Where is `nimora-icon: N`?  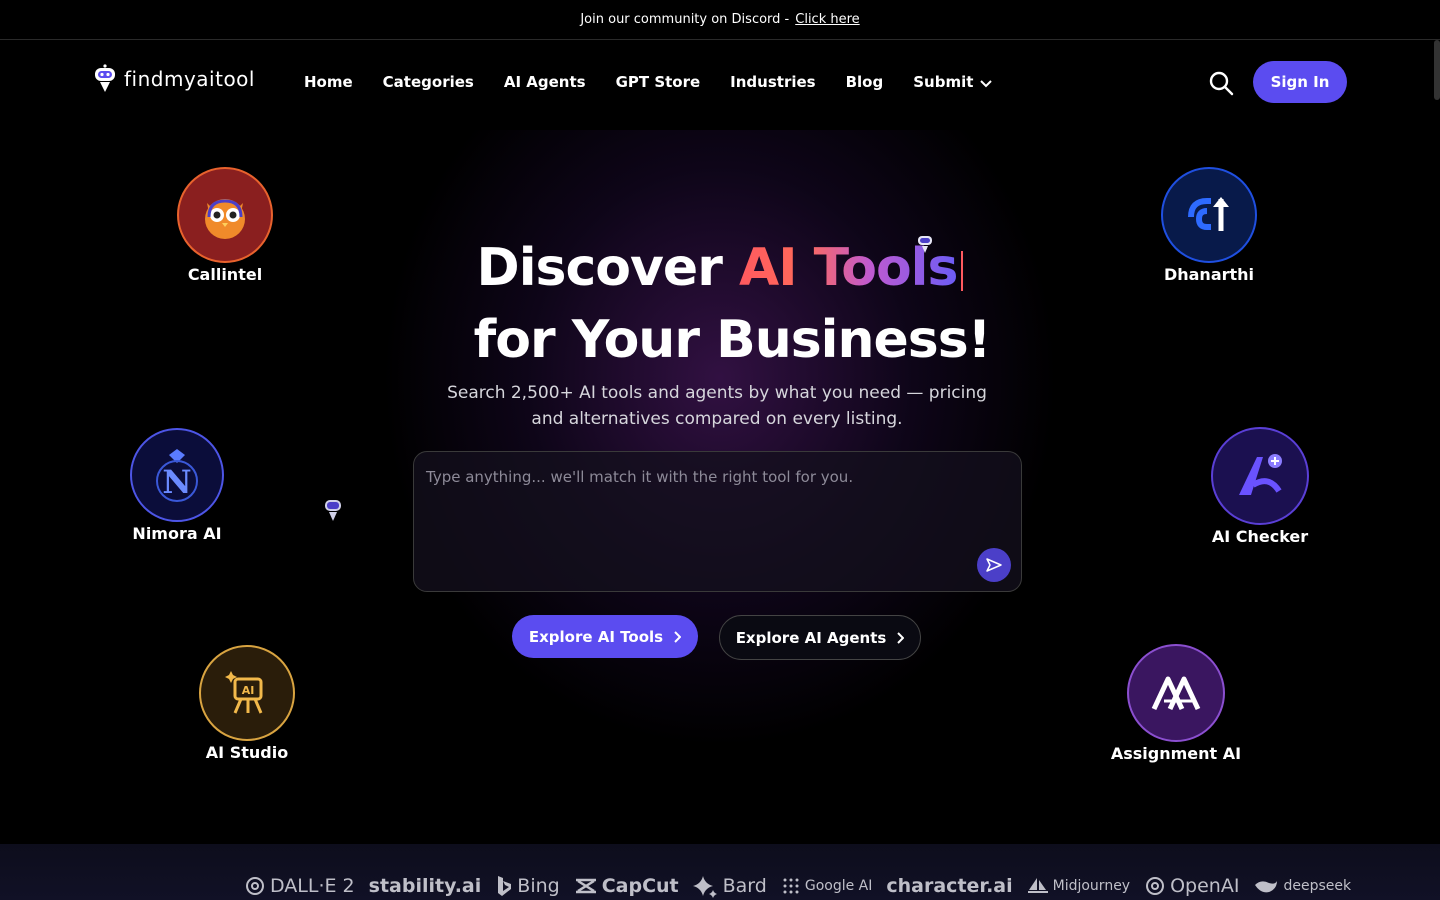 nimora-icon: N is located at coordinates (177, 475).